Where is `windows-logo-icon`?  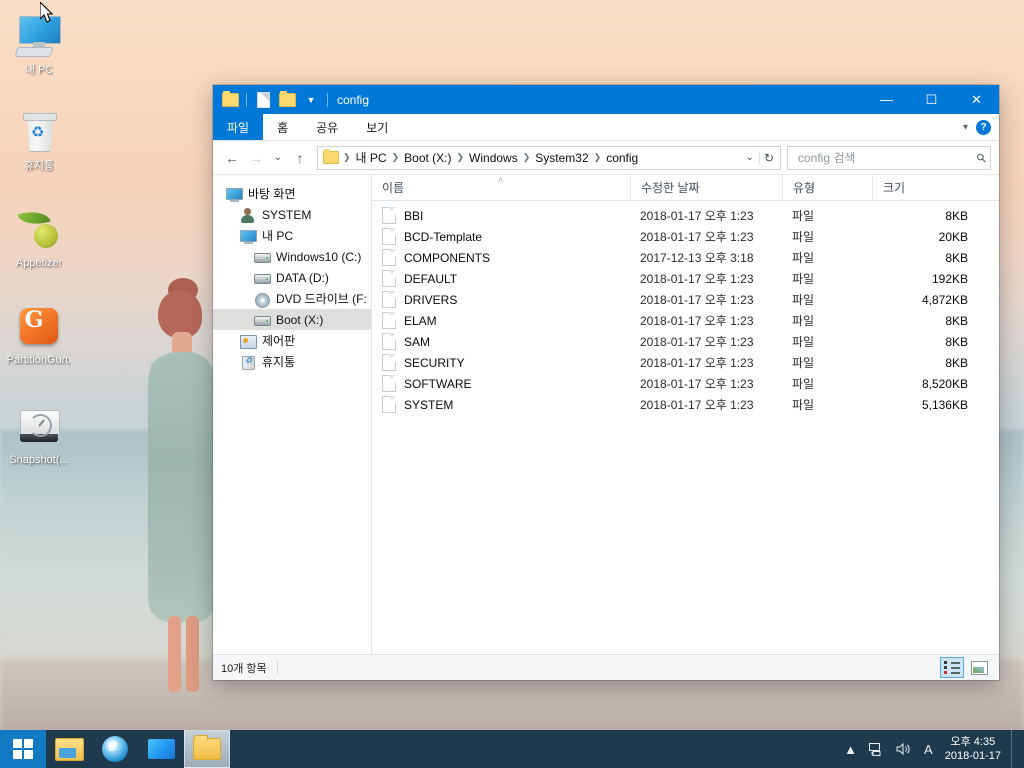 windows-logo-icon is located at coordinates (23, 749).